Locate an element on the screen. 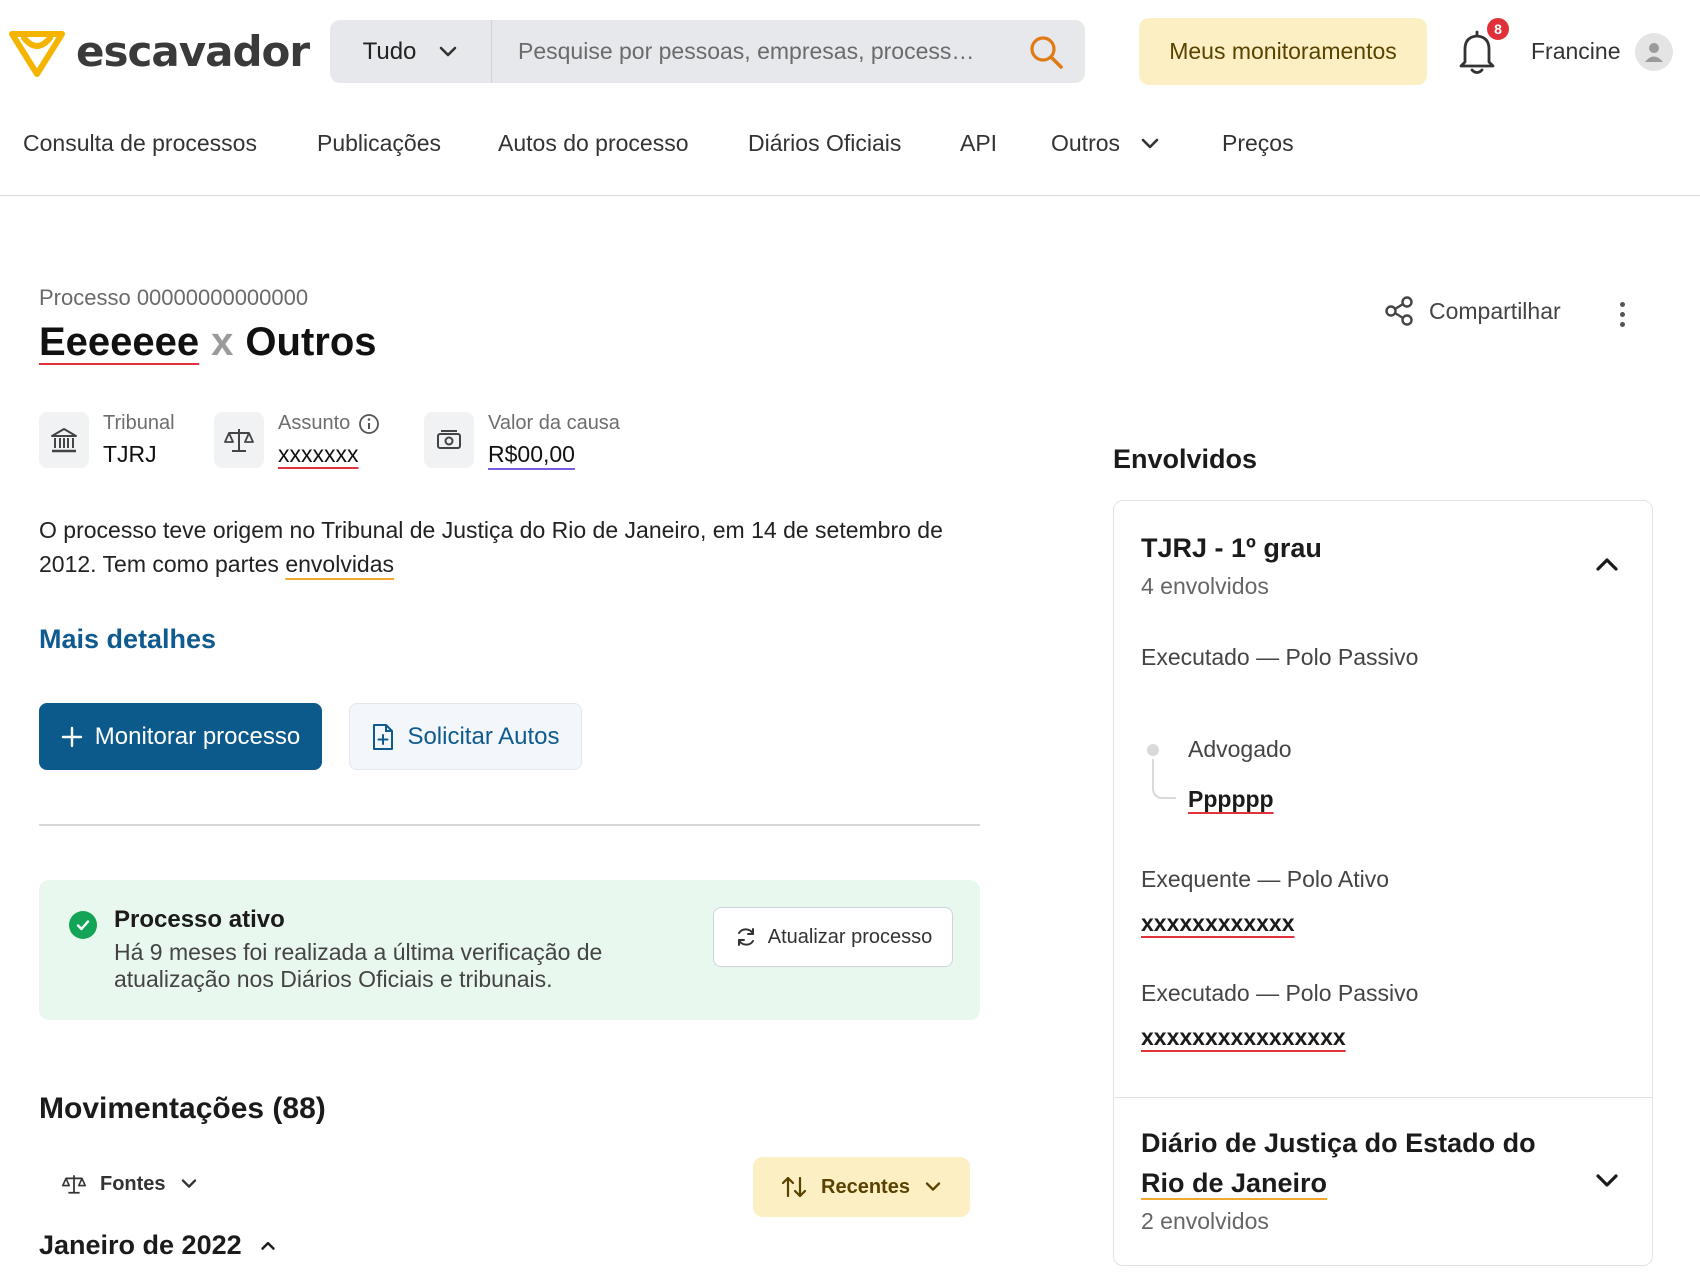 The width and height of the screenshot is (1700, 1282). subject-label: Assunto is located at coordinates (329, 423).